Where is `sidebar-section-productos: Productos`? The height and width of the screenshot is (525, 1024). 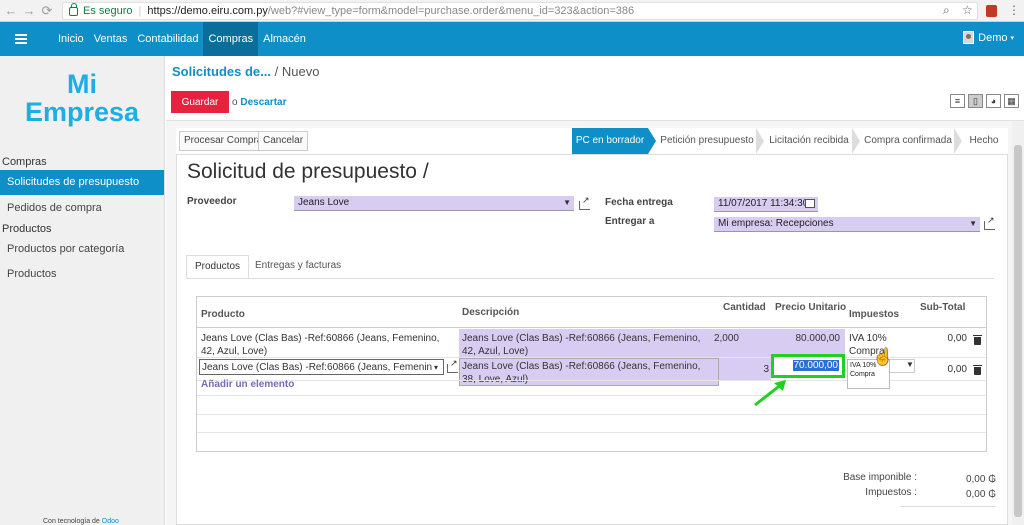 sidebar-section-productos: Productos is located at coordinates (27, 229).